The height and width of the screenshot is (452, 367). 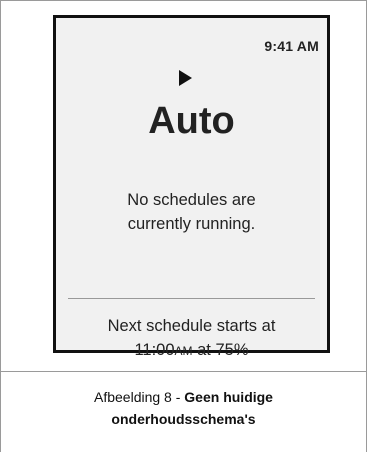 I want to click on mode-label: Auto, so click(x=191, y=121).